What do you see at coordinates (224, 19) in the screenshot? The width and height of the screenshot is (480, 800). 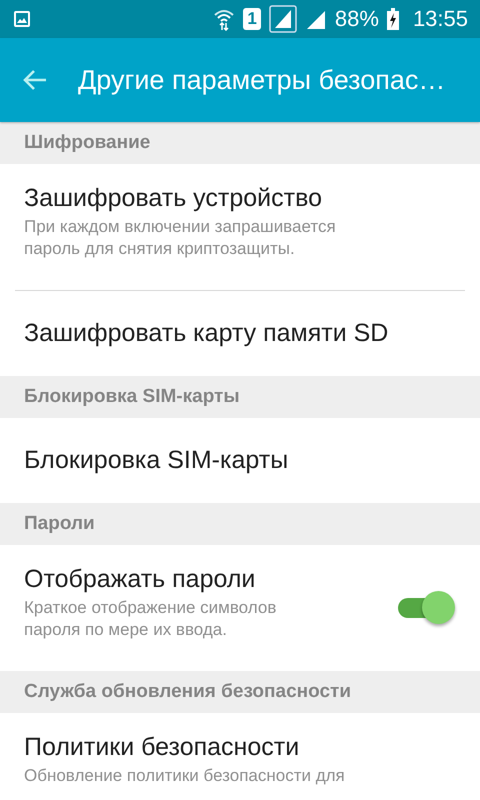 I see `wifi-icon` at bounding box center [224, 19].